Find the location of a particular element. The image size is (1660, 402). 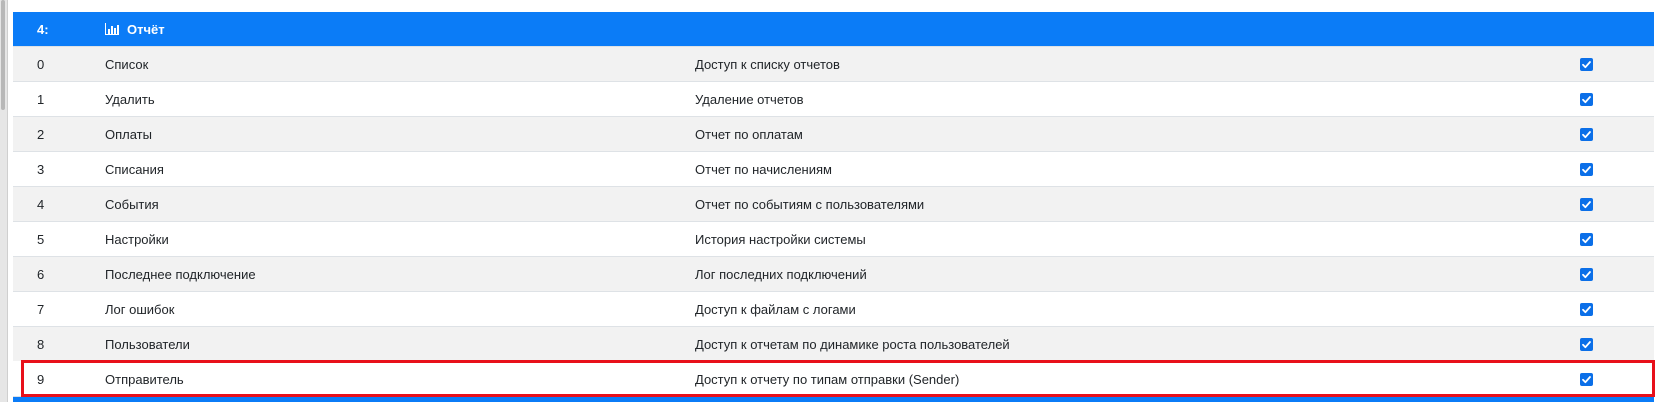

row-number: 9 is located at coordinates (41, 379).